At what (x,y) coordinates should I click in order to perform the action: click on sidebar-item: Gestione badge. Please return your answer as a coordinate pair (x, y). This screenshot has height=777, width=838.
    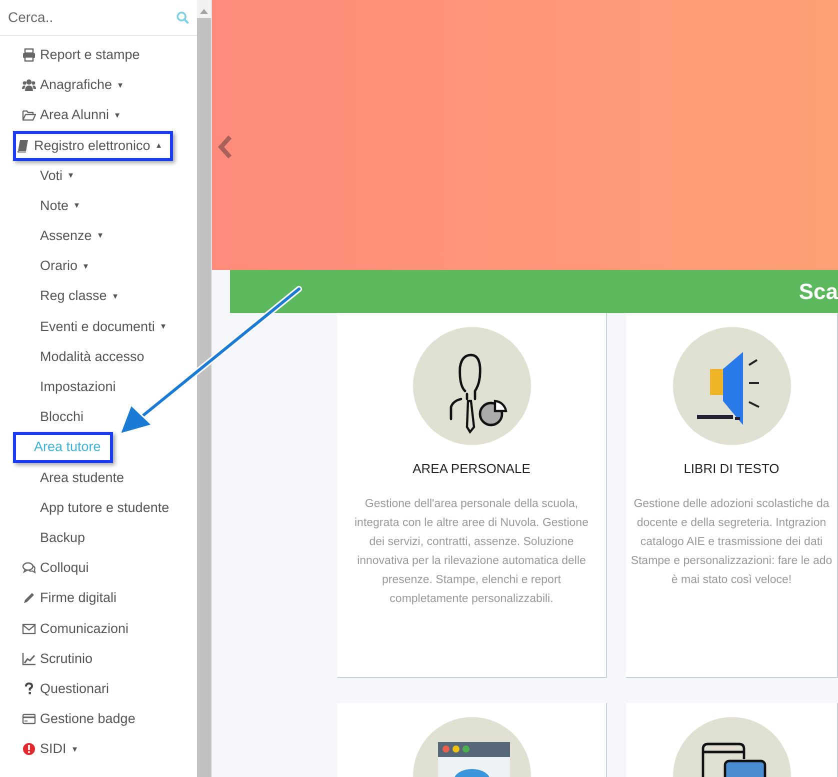
    Looking at the image, I should click on (77, 719).